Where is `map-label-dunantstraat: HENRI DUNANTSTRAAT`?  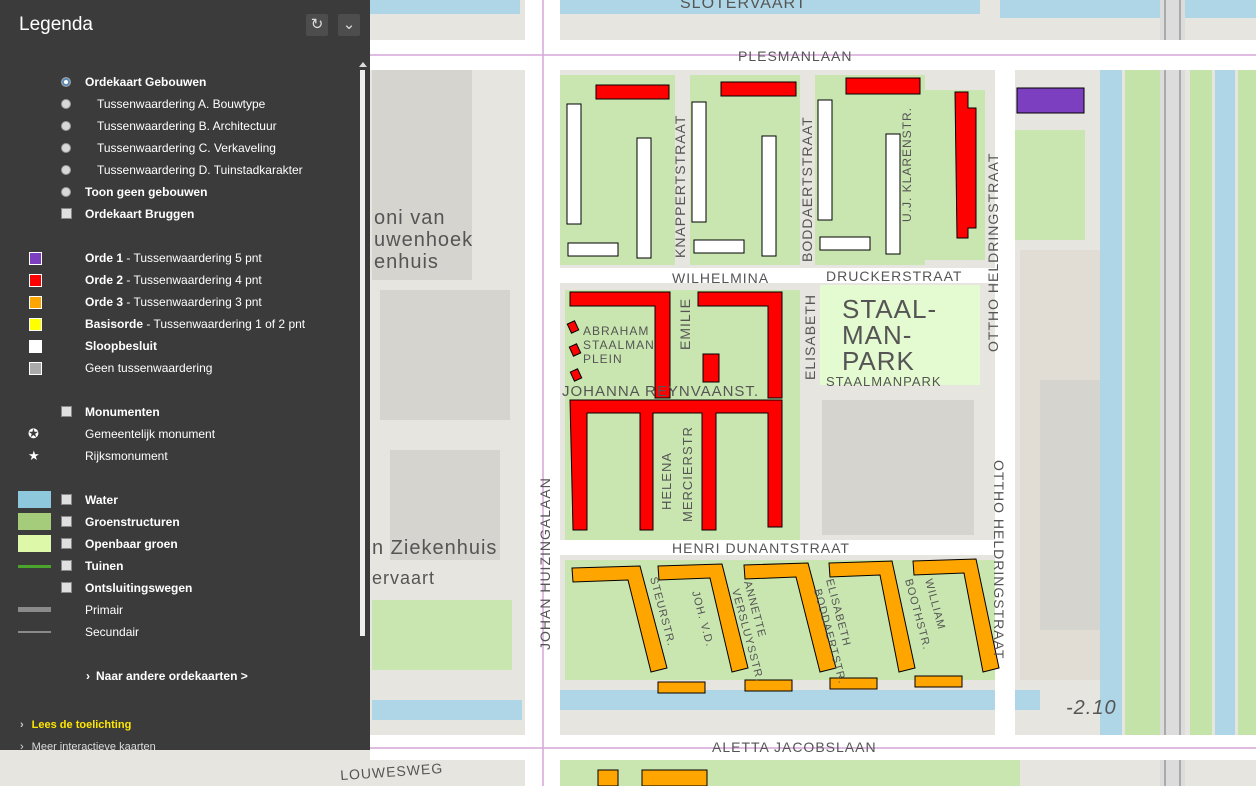 map-label-dunantstraat: HENRI DUNANTSTRAAT is located at coordinates (761, 548).